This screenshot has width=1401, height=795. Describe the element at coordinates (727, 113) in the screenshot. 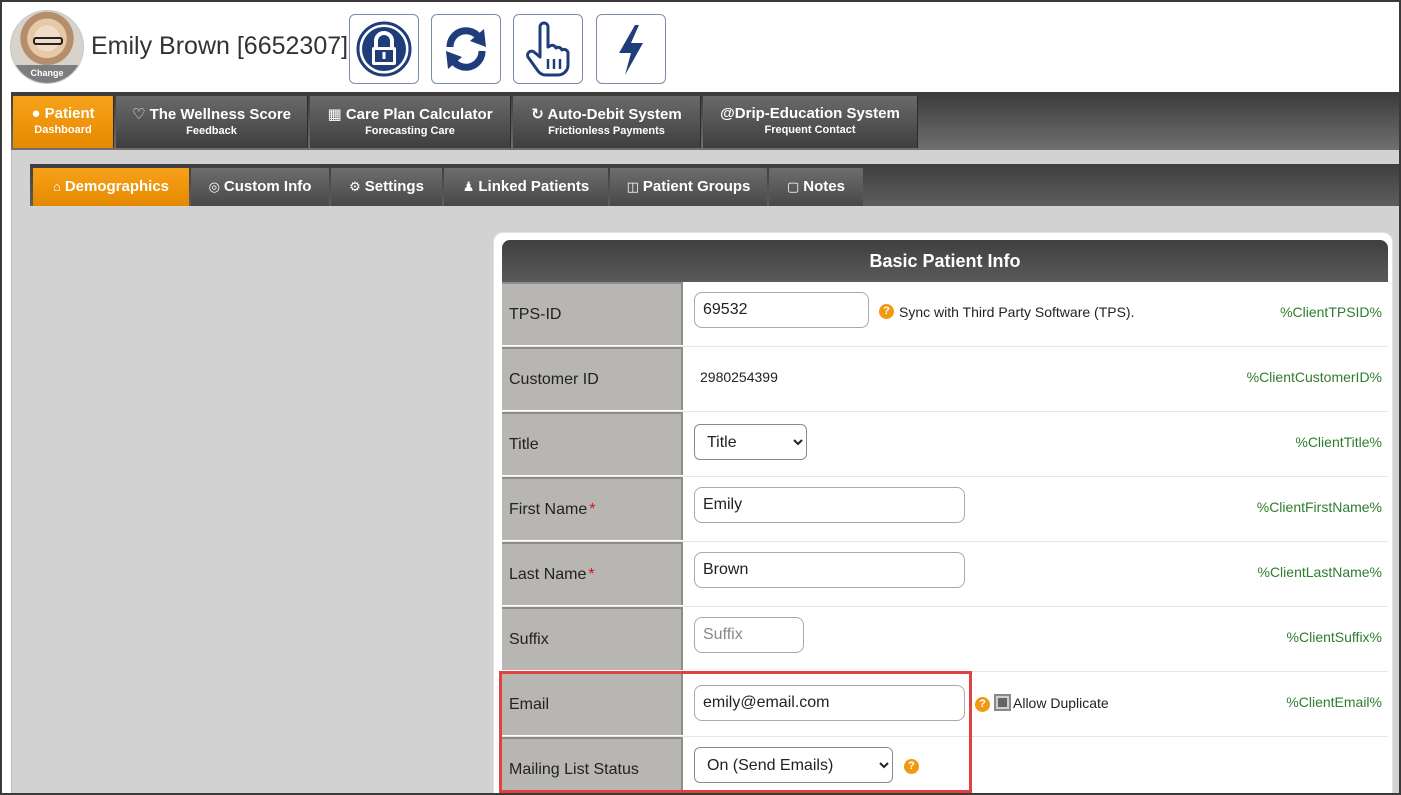

I see `at-icon: @` at that location.